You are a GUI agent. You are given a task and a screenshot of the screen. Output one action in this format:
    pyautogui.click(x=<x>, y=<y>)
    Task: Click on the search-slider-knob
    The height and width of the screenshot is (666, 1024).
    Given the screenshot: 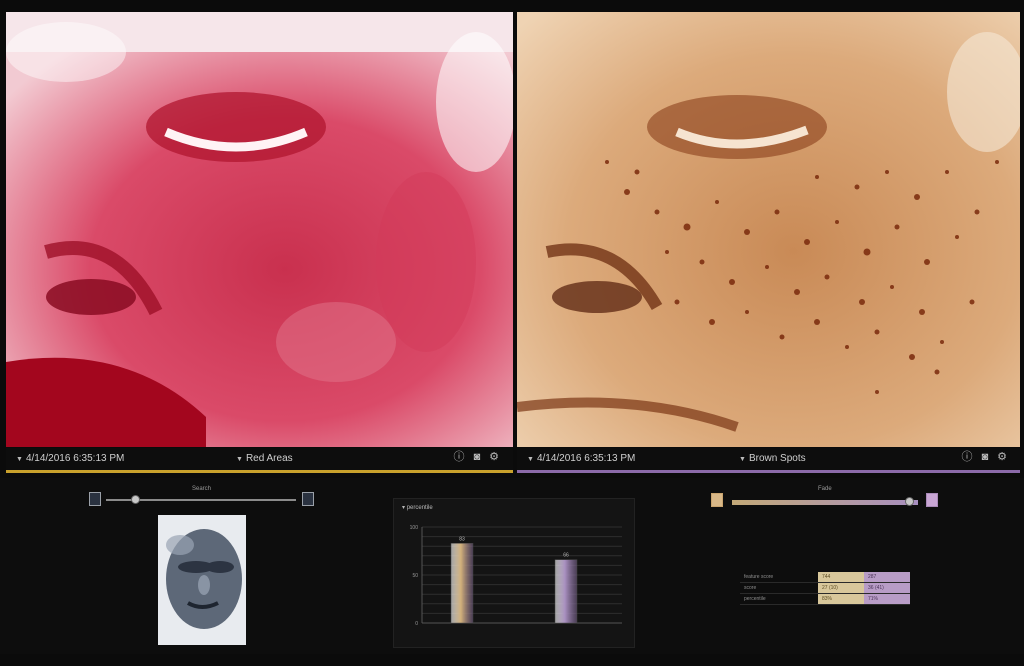 What is the action you would take?
    pyautogui.click(x=135, y=499)
    